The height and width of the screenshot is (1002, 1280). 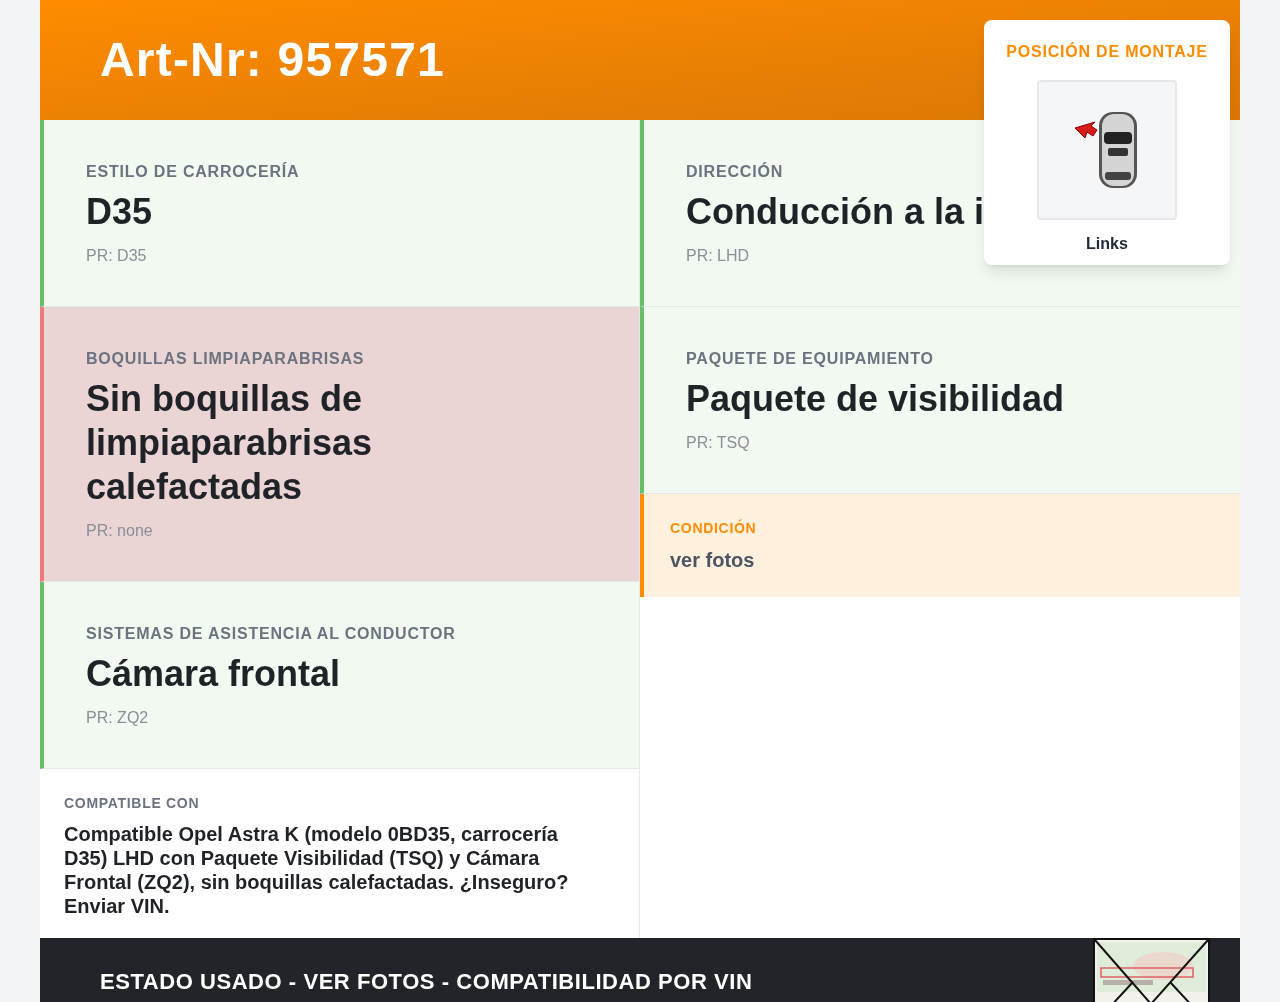 I want to click on attribute-label: DIRECCIÓN, so click(x=735, y=171).